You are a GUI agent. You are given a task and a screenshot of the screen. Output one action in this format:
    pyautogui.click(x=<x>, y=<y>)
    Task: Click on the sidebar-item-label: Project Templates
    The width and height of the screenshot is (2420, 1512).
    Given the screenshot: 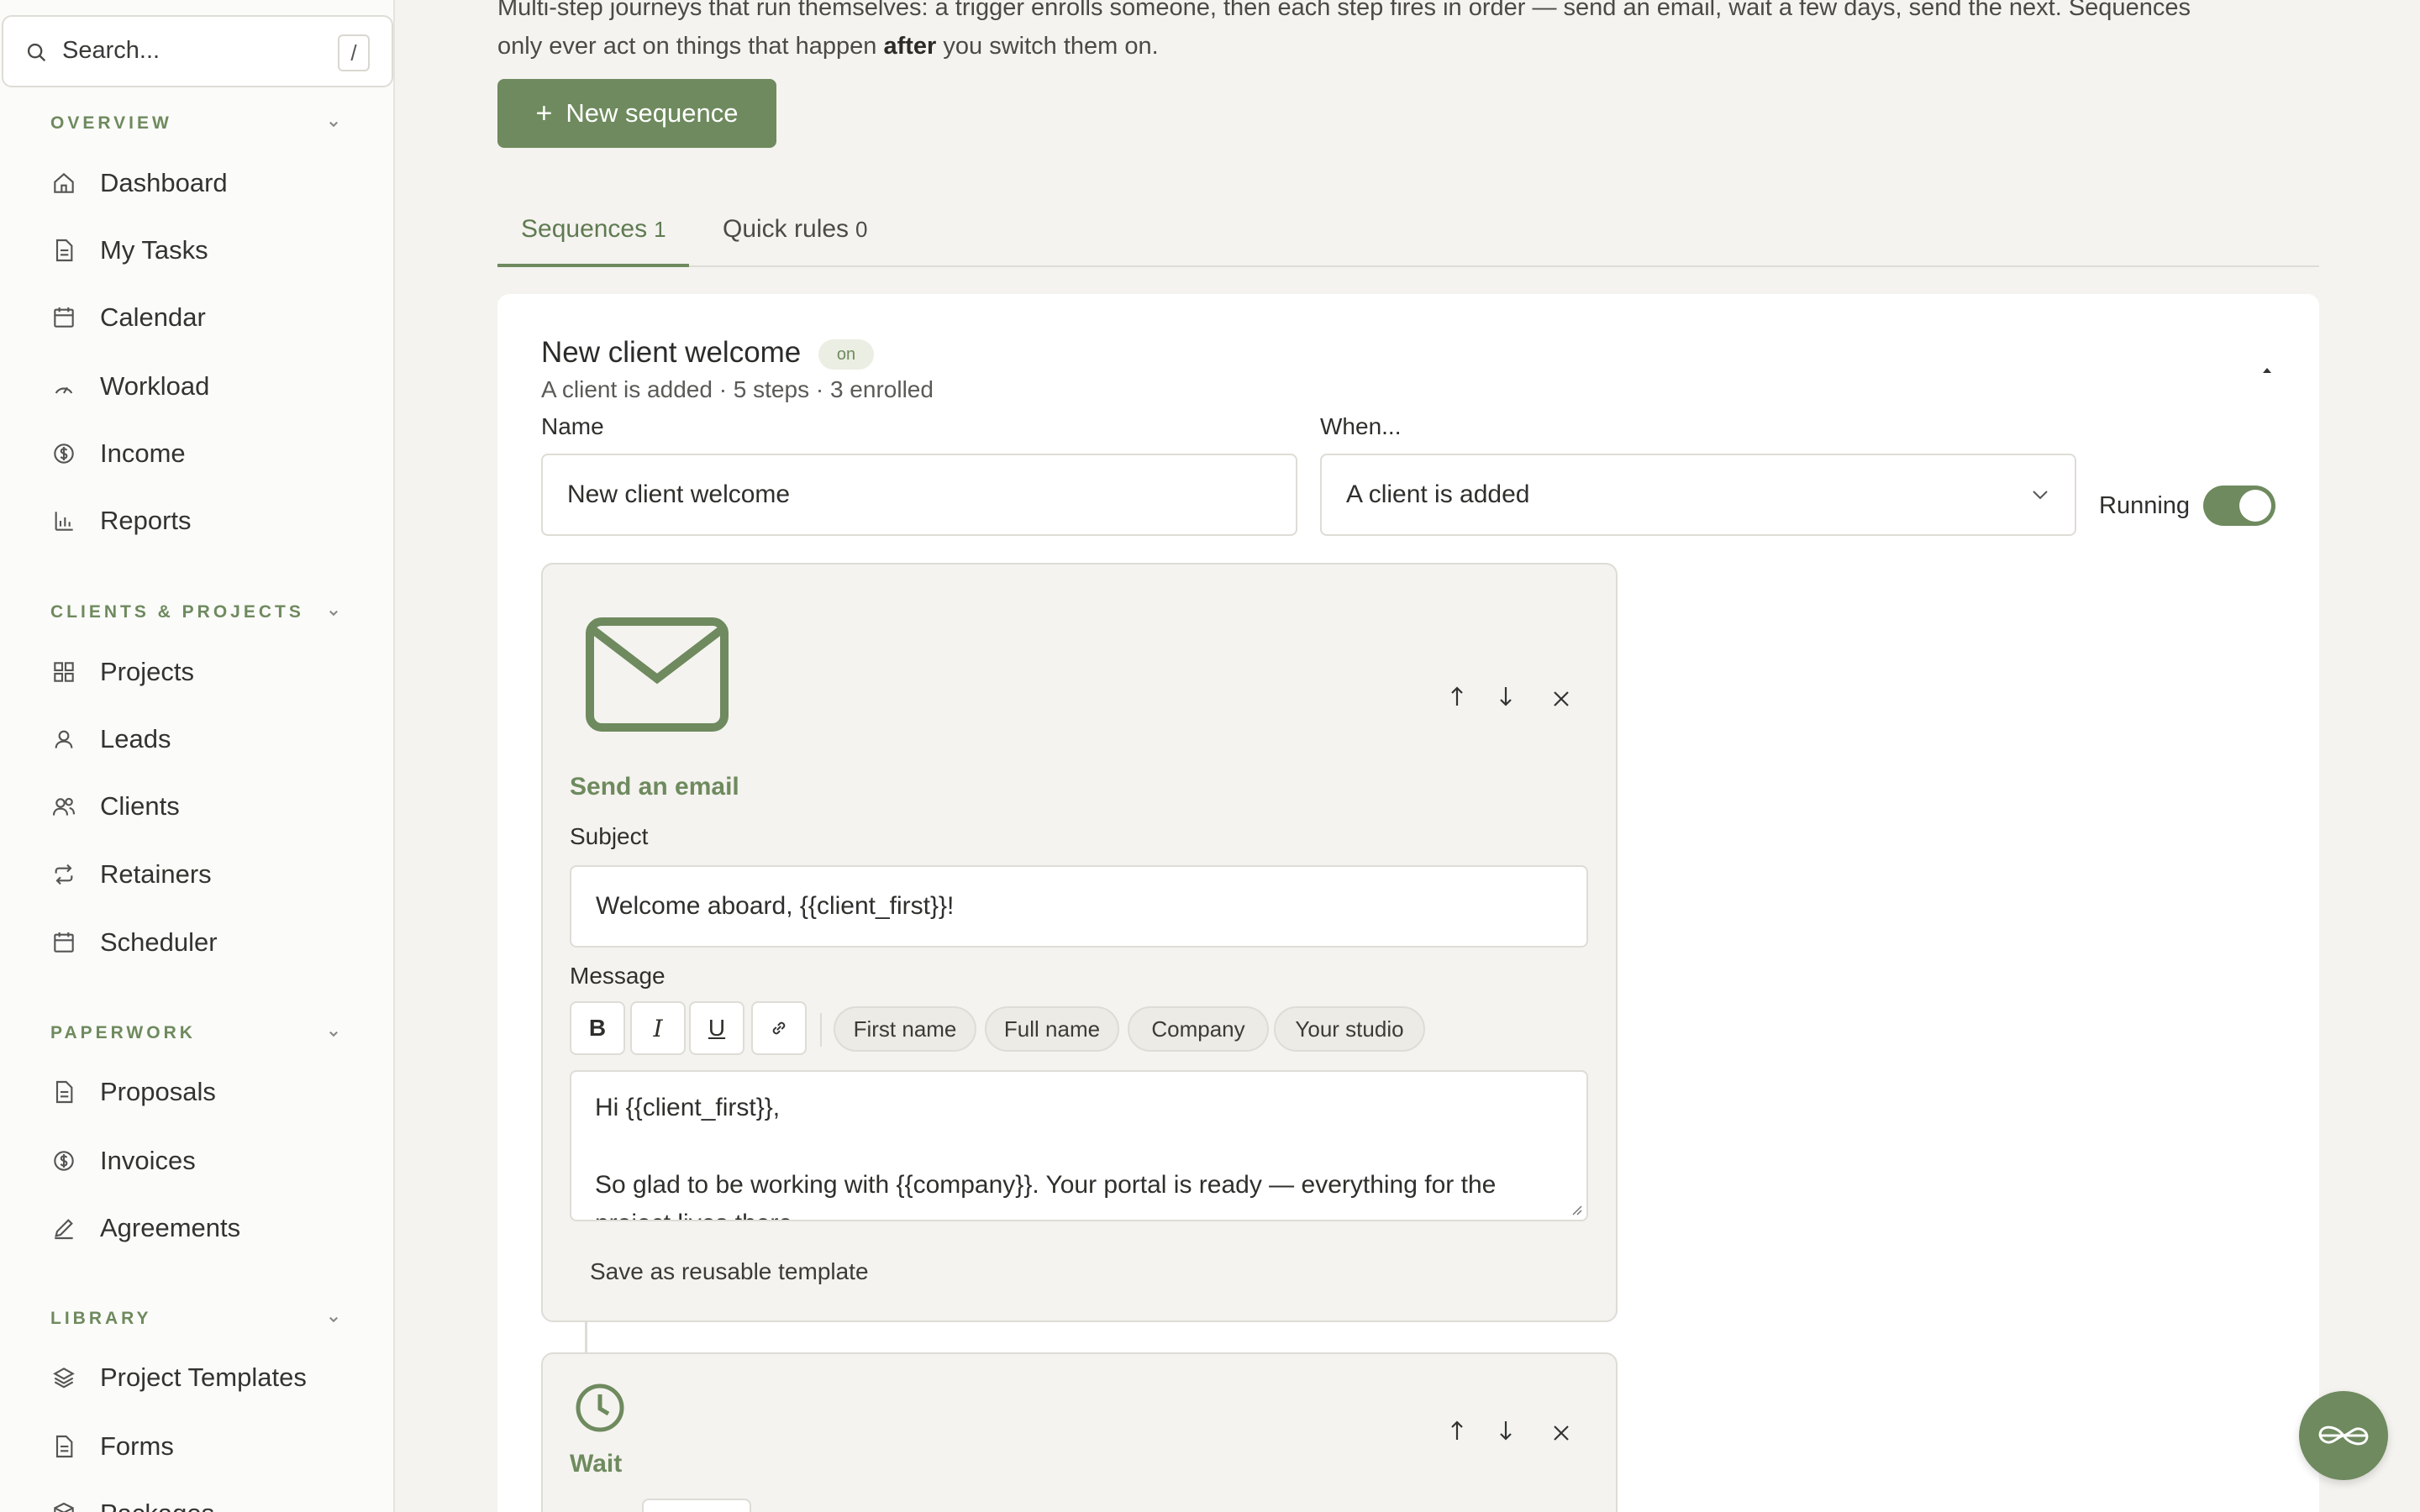 What is the action you would take?
    pyautogui.click(x=203, y=1377)
    